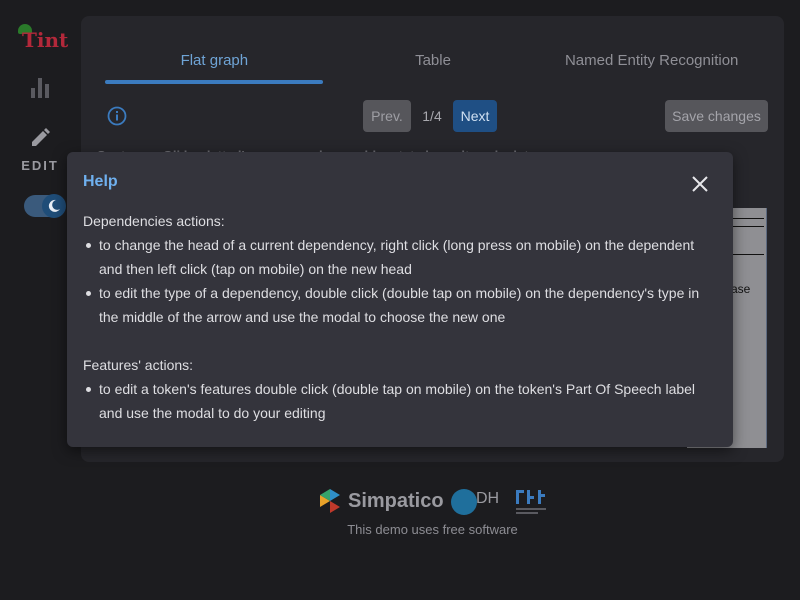 Image resolution: width=800 pixels, height=600 pixels. I want to click on modal-title: Help, so click(100, 181).